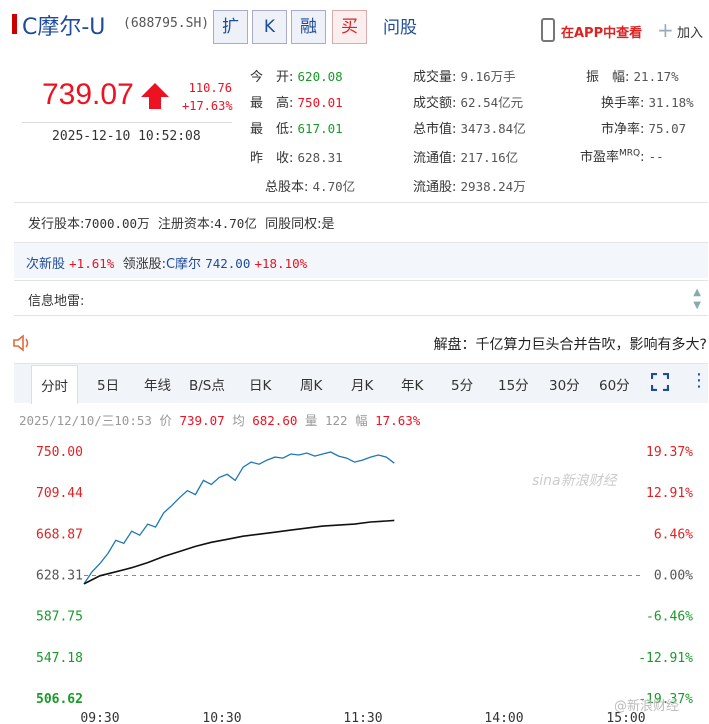  Describe the element at coordinates (272, 129) in the screenshot. I see `stat-label: 最 低:` at that location.